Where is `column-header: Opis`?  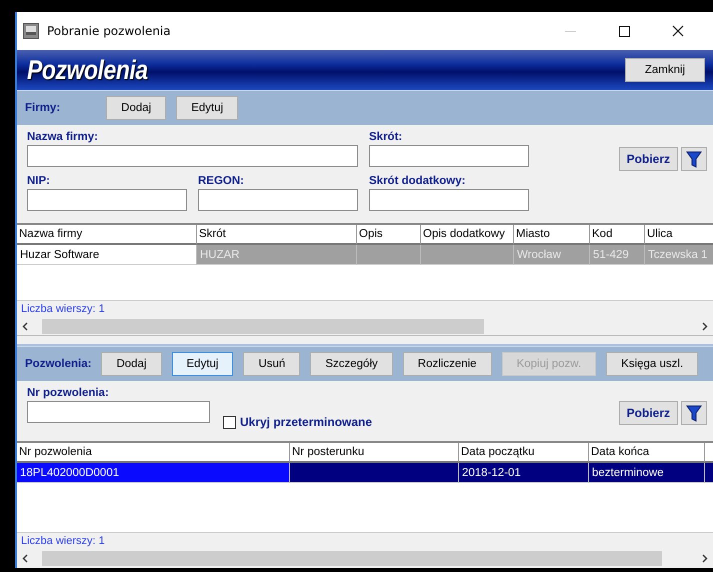 column-header: Opis is located at coordinates (389, 235).